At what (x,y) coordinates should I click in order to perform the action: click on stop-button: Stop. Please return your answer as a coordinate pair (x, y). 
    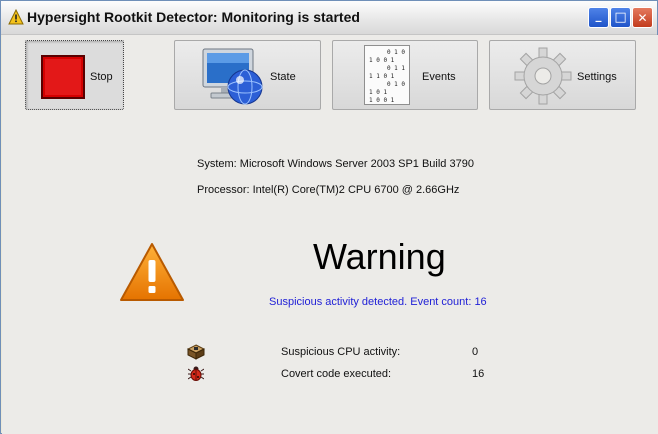
    Looking at the image, I should click on (74, 75).